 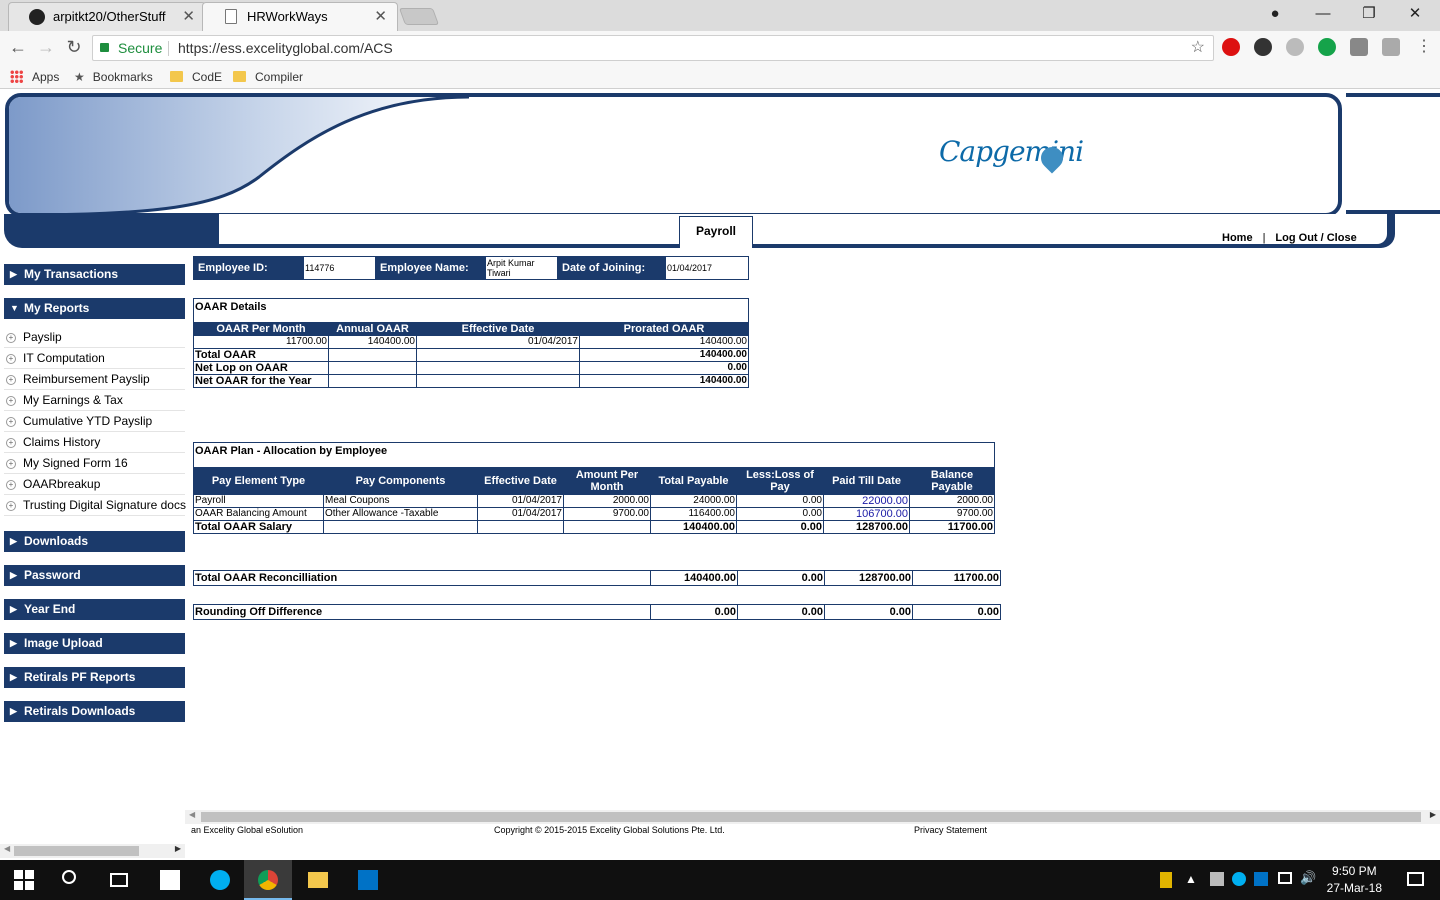 What do you see at coordinates (300, 16) in the screenshot?
I see `tab-hrworkways: HRWorkWays ✕` at bounding box center [300, 16].